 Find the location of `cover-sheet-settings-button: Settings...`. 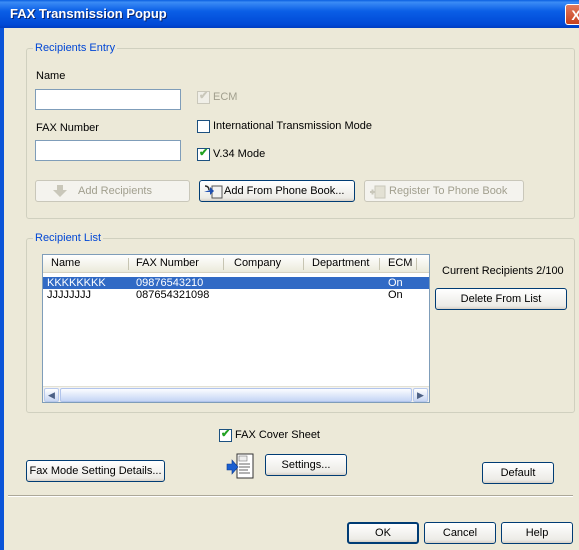

cover-sheet-settings-button: Settings... is located at coordinates (306, 465).